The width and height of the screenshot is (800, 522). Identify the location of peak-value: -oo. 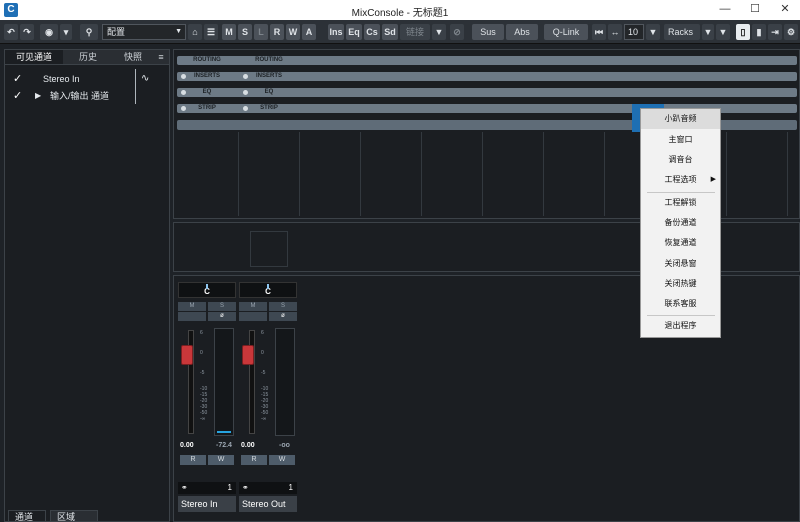
(284, 445).